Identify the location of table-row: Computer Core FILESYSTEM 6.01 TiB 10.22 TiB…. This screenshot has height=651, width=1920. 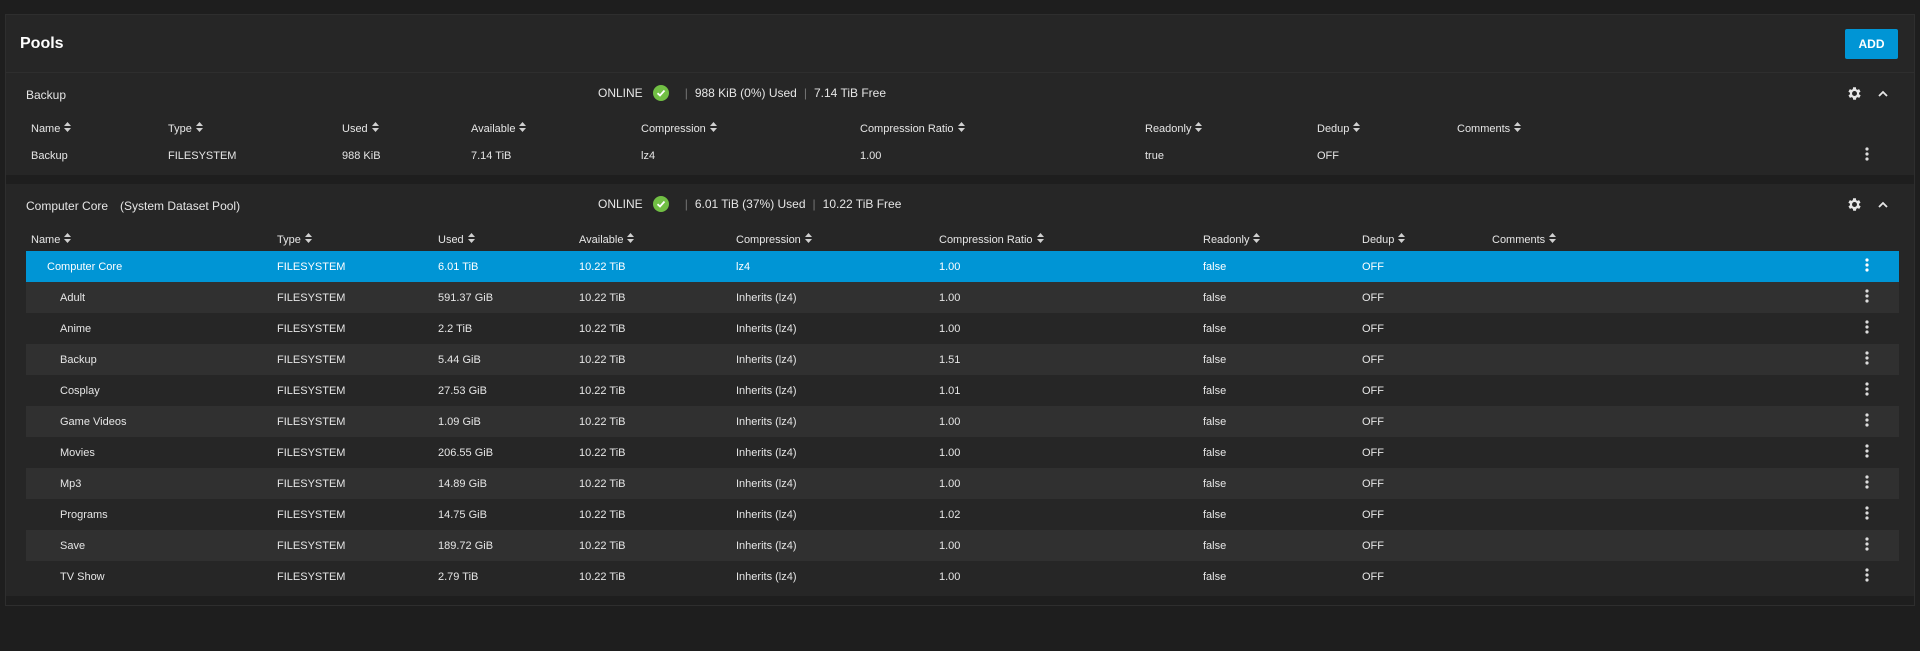
(962, 266).